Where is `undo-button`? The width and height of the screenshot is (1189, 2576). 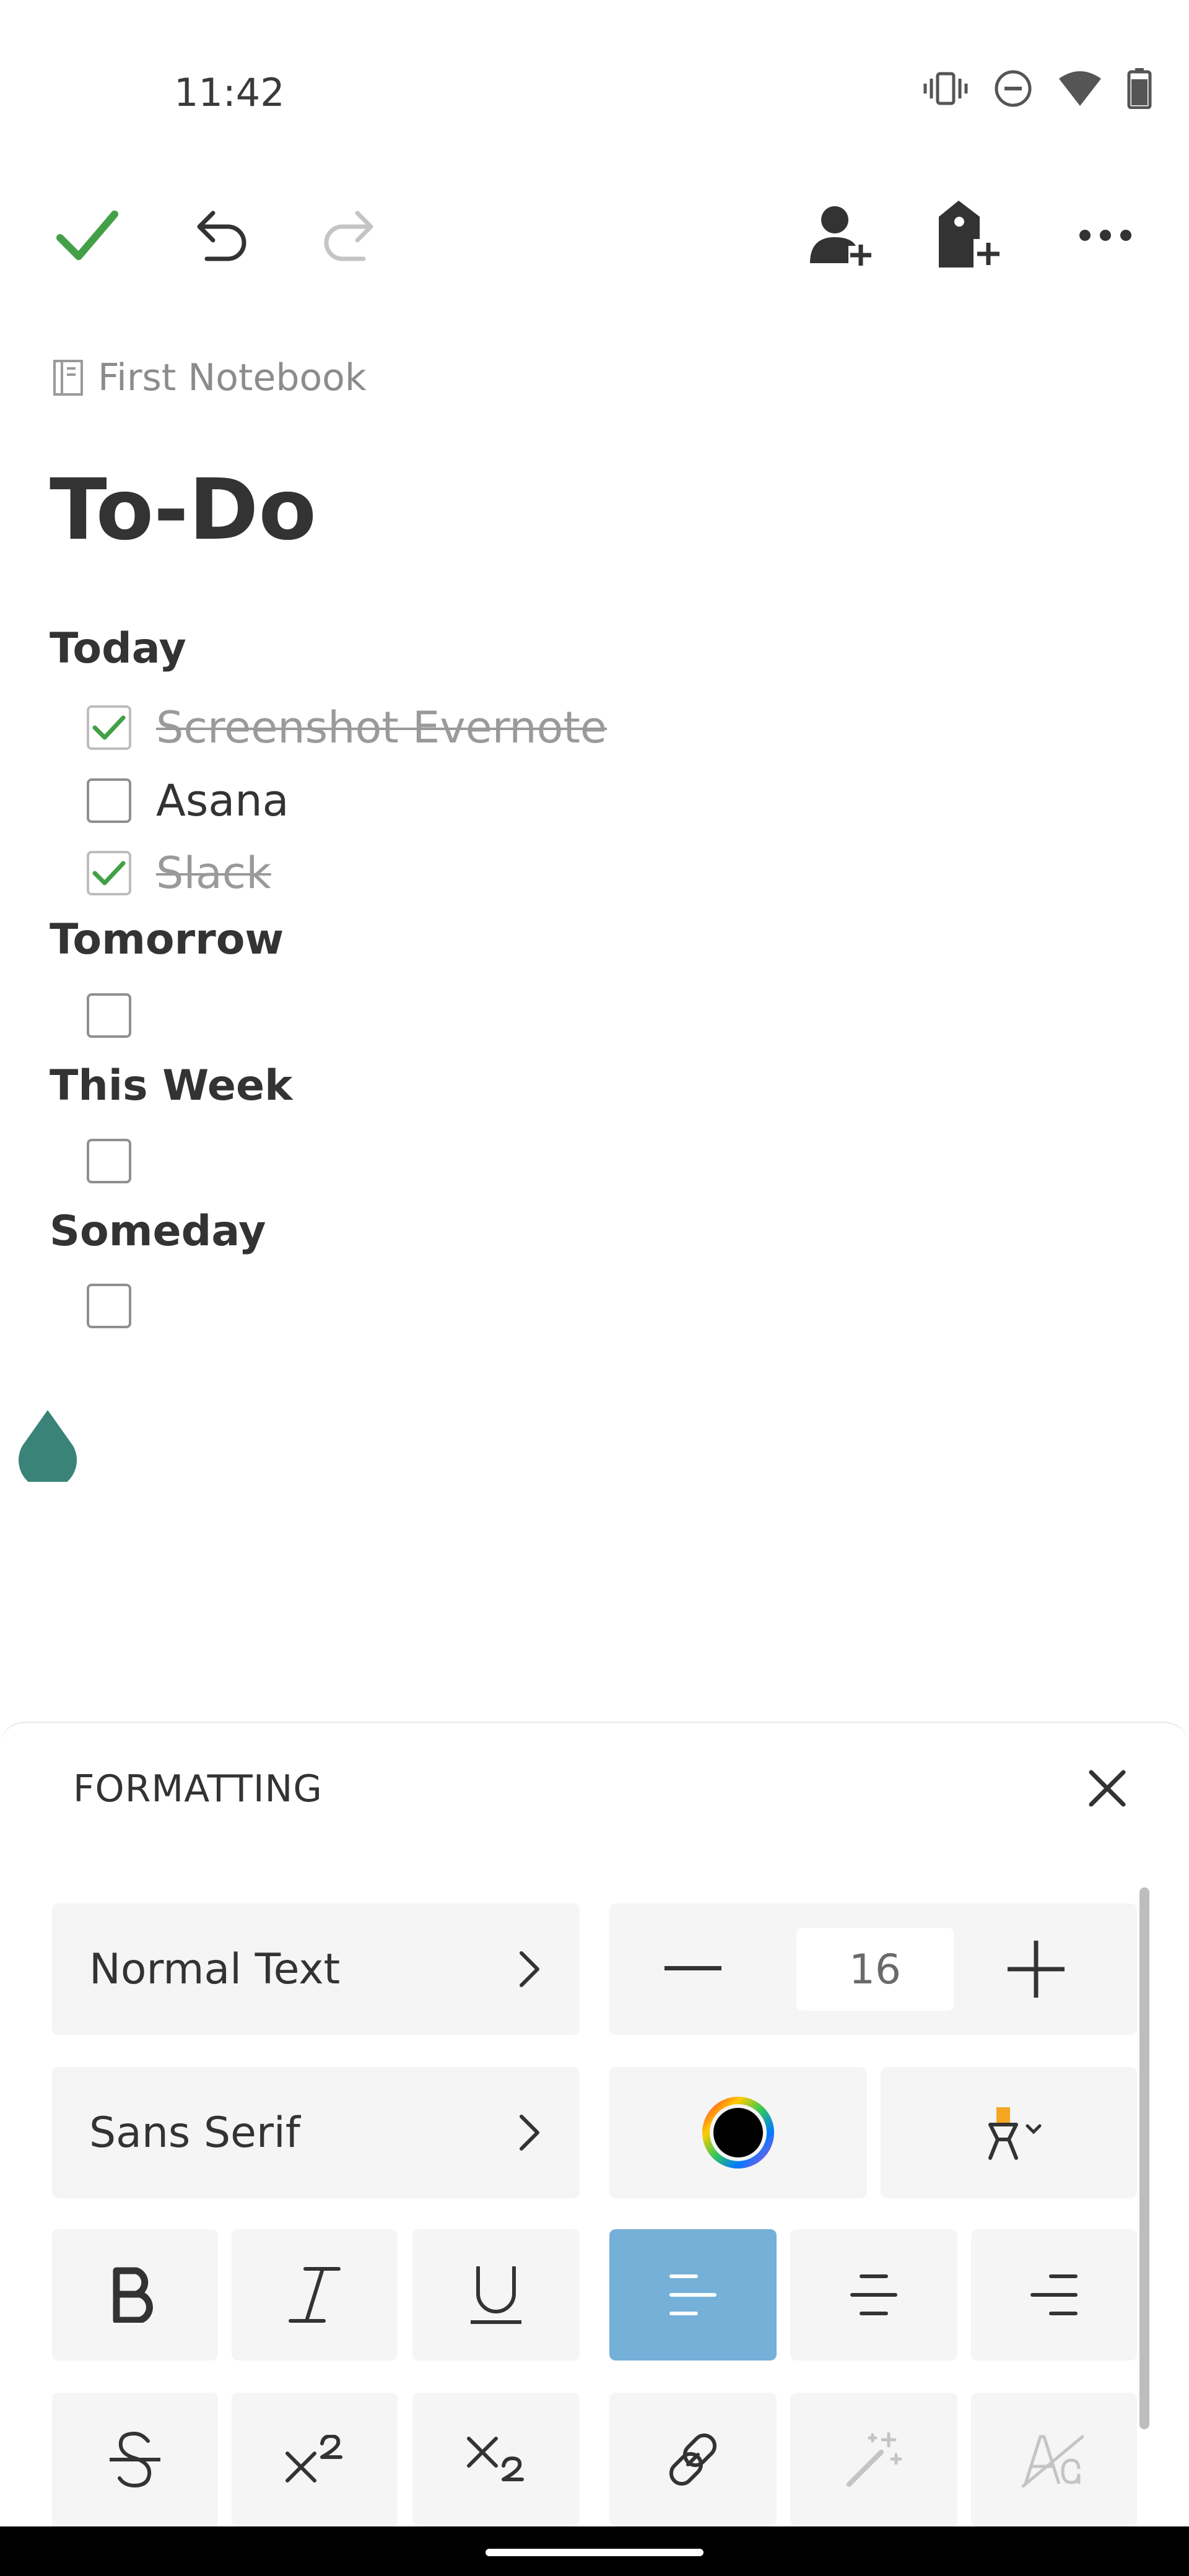
undo-button is located at coordinates (219, 235).